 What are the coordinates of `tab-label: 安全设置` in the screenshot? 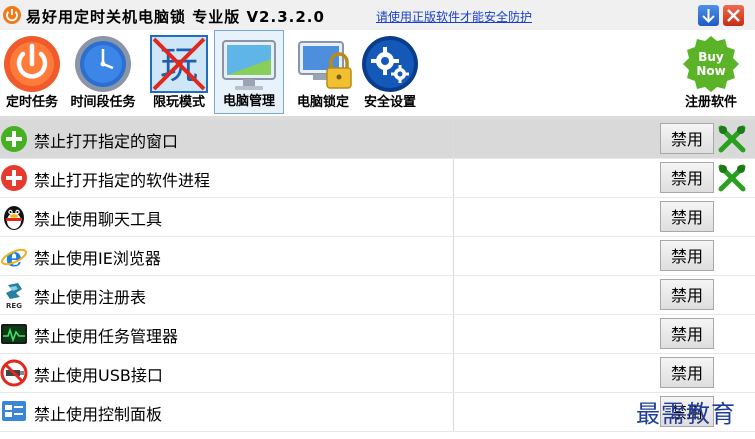 It's located at (389, 102).